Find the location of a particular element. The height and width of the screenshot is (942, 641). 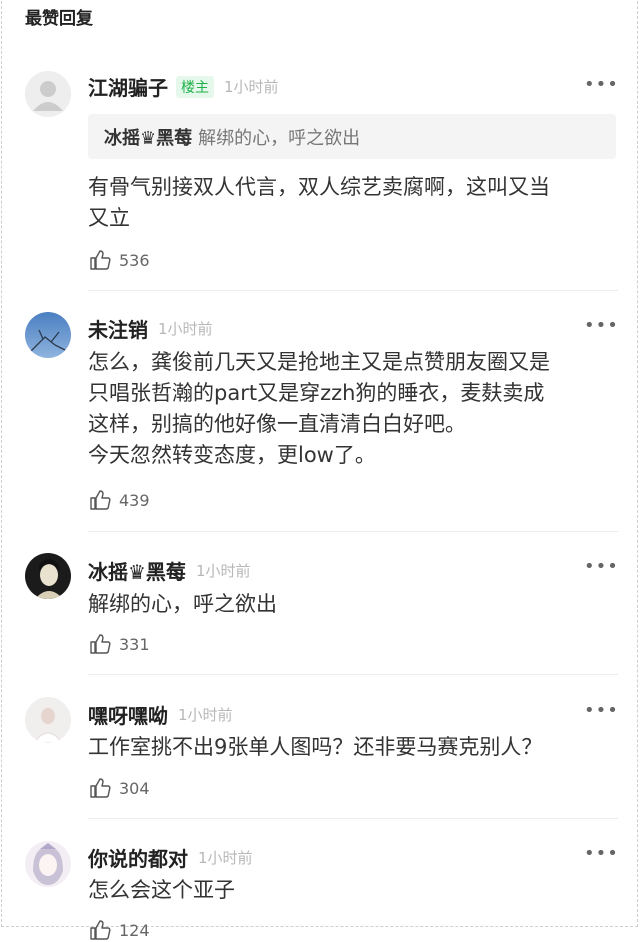

comment-line: 怎么会这个亚子 is located at coordinates (161, 890).